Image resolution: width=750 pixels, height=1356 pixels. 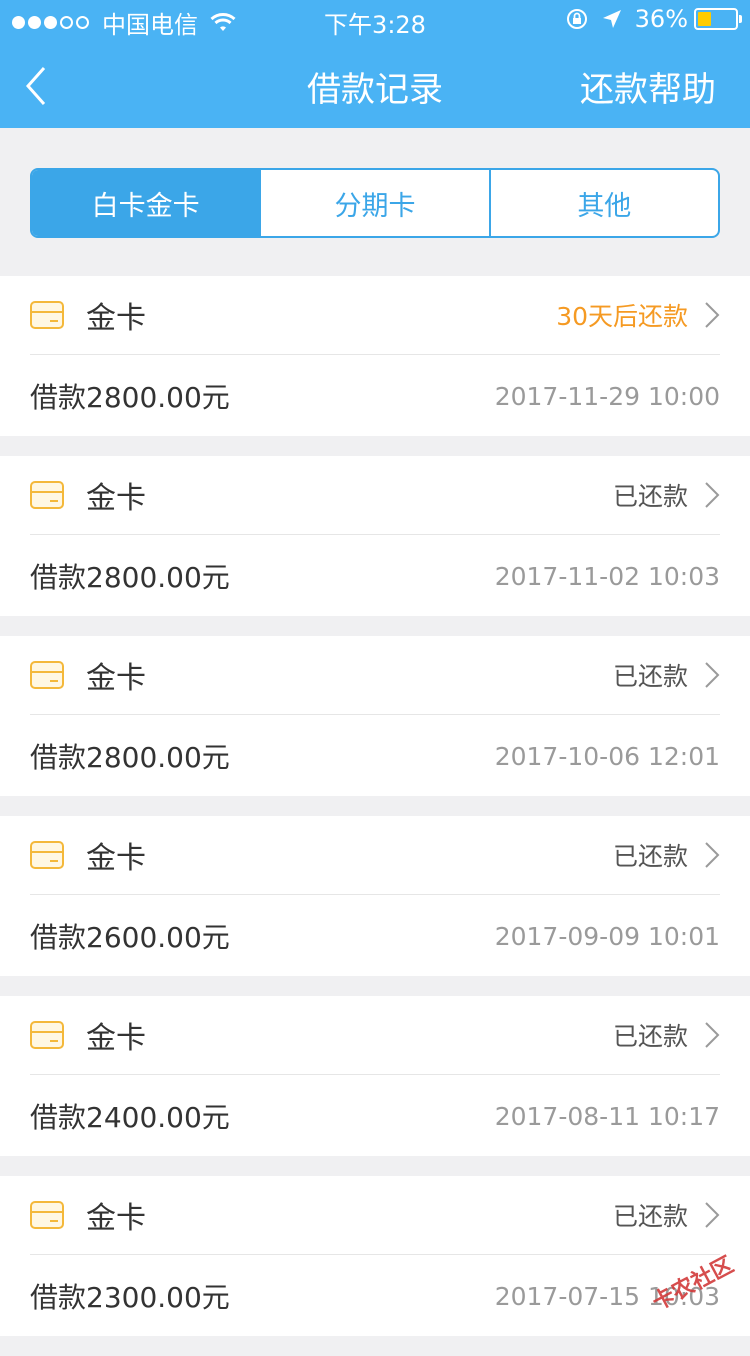 I want to click on repay-help-button: 还款帮助, so click(x=648, y=86).